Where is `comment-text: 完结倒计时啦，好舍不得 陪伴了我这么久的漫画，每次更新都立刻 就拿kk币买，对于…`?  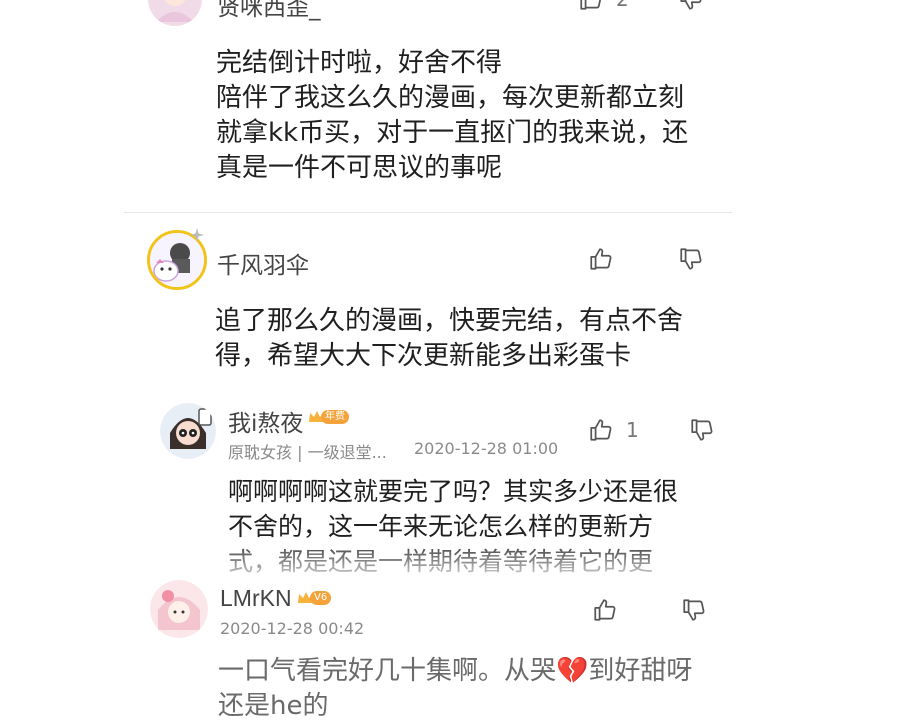
comment-text: 完结倒计时啦，好舍不得 陪伴了我这么久的漫画，每次更新都立刻 就拿kk币买，对于… is located at coordinates (452, 116).